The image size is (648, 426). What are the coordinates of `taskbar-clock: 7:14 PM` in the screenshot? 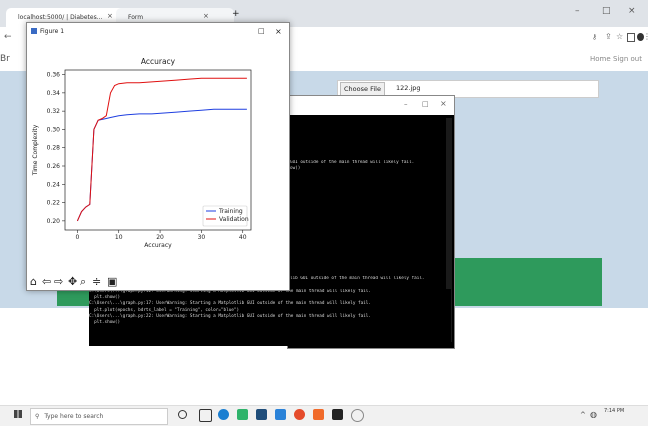 It's located at (614, 411).